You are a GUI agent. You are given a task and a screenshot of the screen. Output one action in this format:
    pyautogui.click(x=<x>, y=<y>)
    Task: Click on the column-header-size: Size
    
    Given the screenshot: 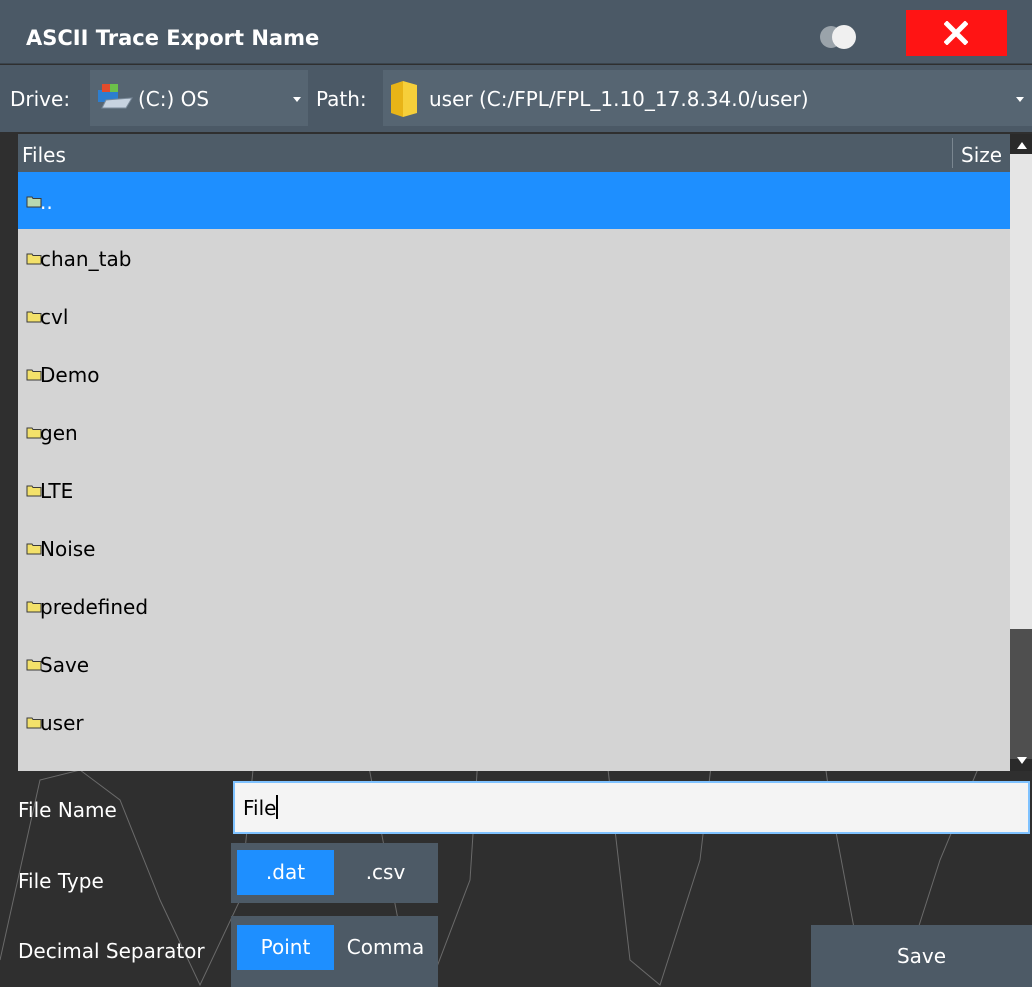 What is the action you would take?
    pyautogui.click(x=981, y=155)
    